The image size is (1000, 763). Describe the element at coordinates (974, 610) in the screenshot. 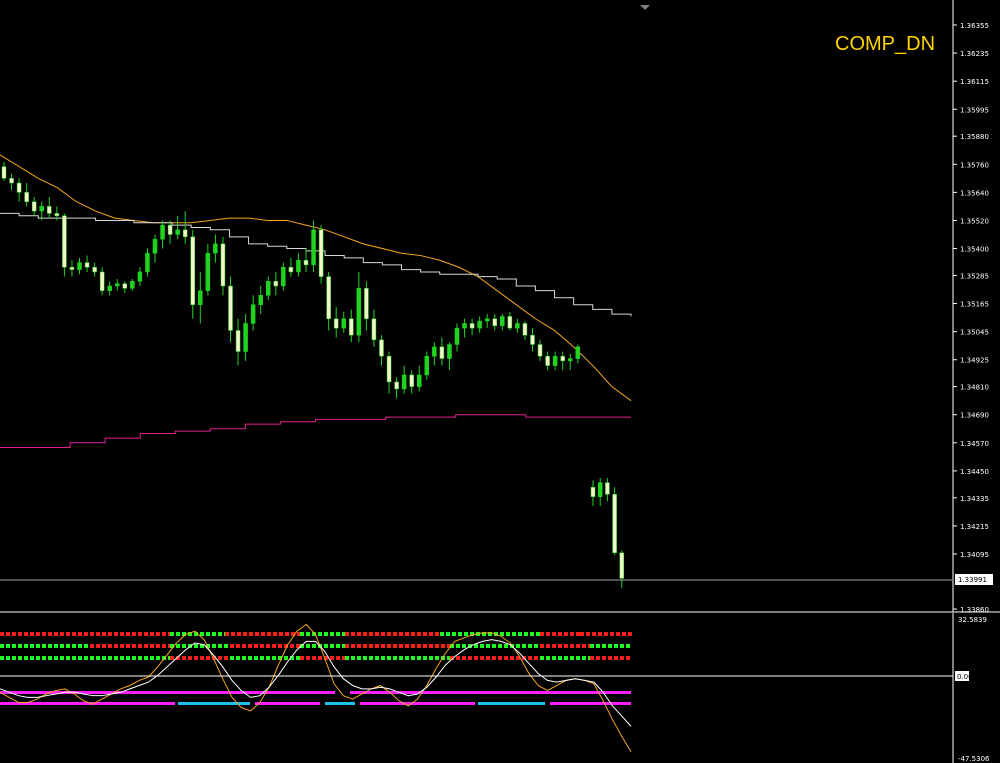

I see `price-tick-label: 1.33860` at that location.